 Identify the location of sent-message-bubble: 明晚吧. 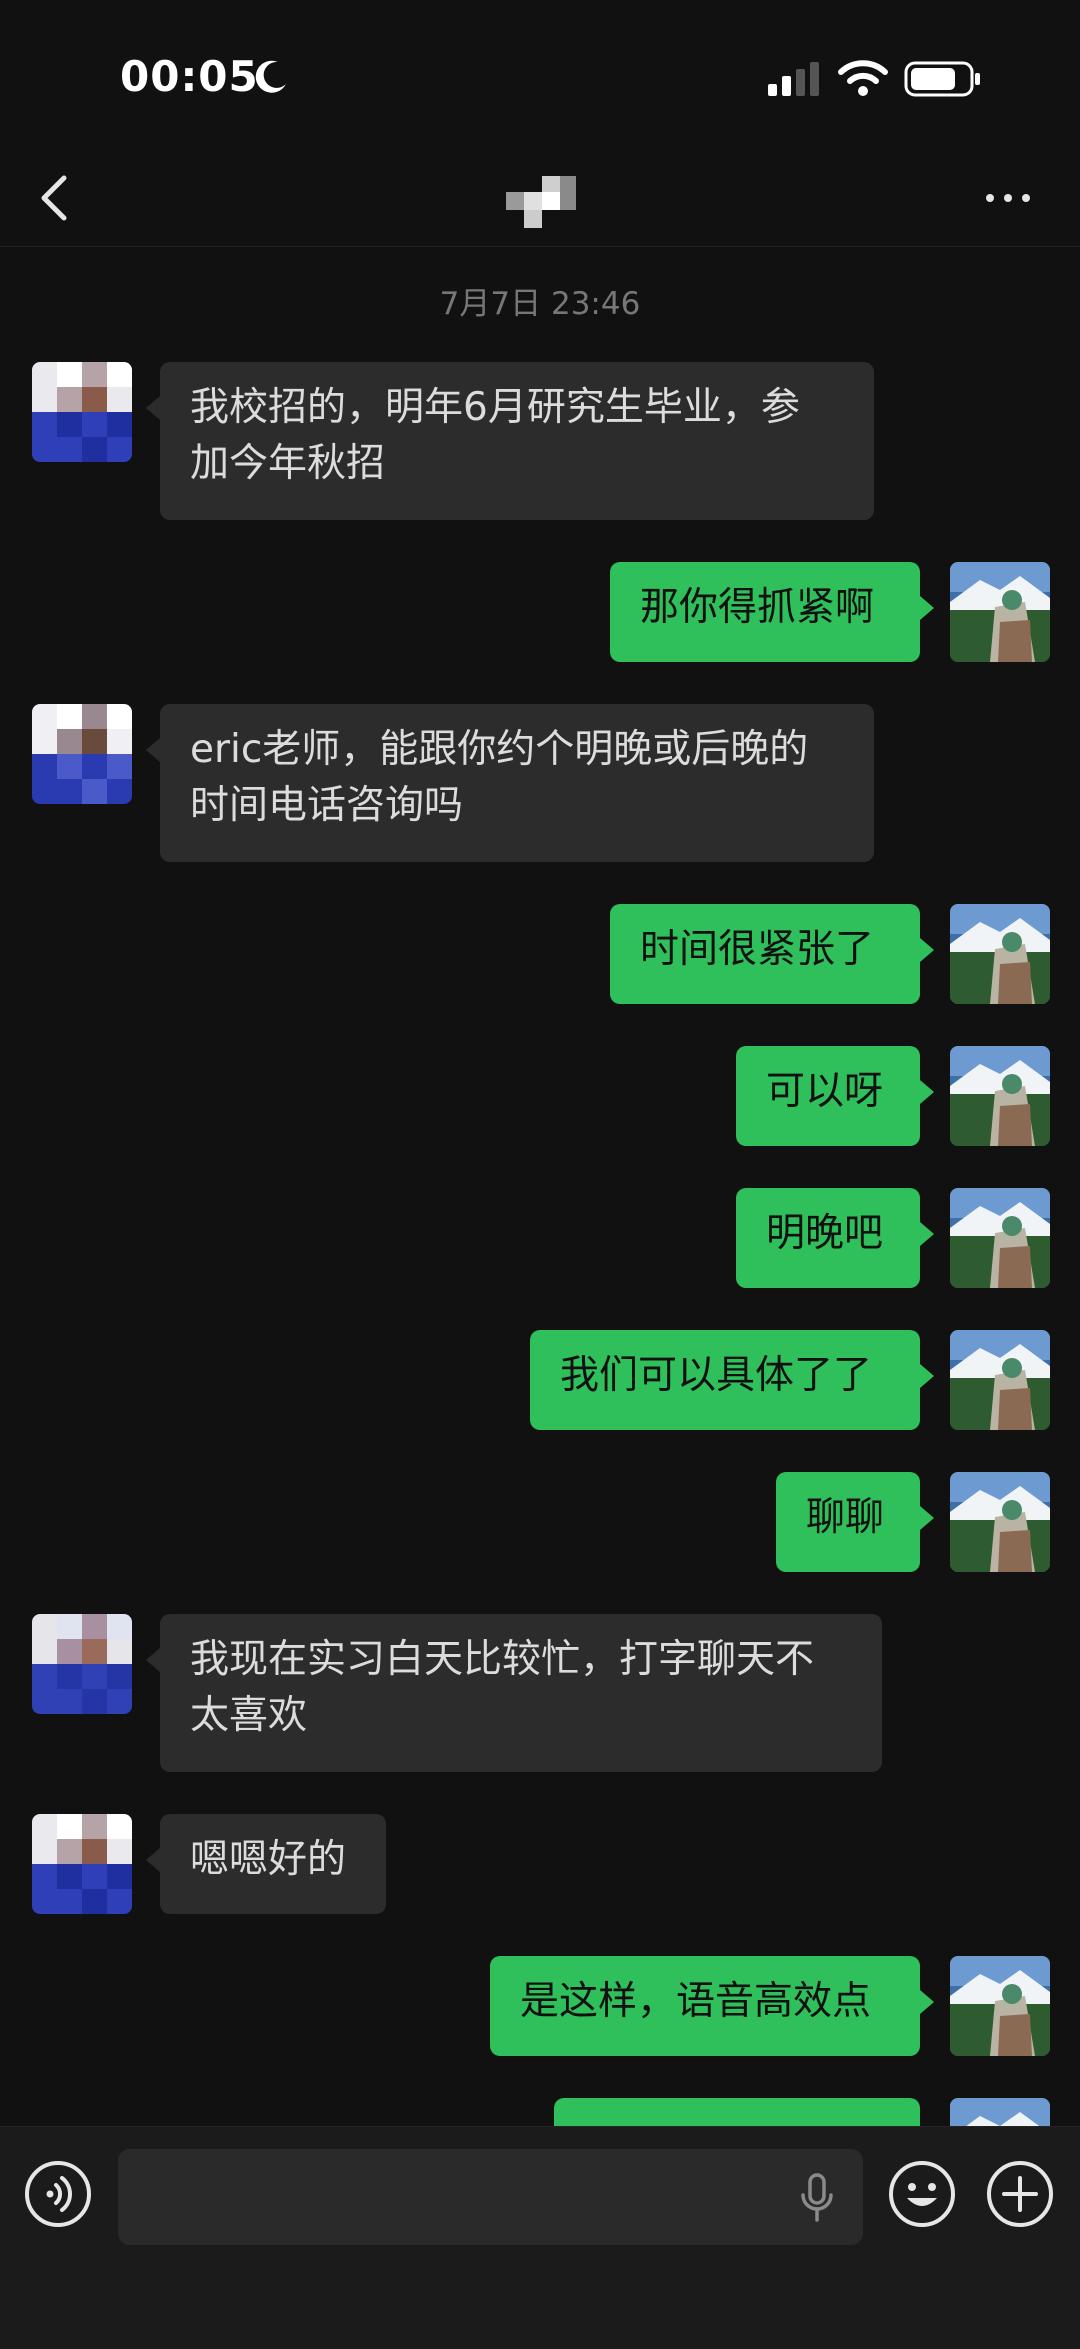
(835, 1238).